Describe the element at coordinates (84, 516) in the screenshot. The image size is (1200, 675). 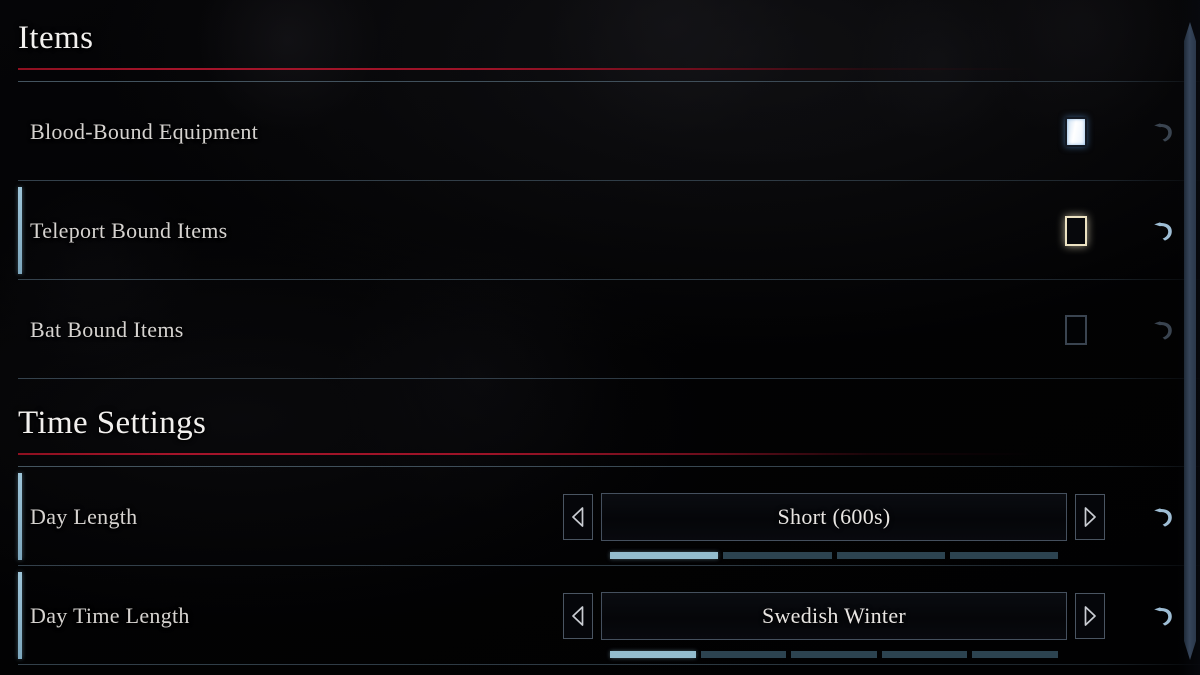
I see `row-label: Day Length` at that location.